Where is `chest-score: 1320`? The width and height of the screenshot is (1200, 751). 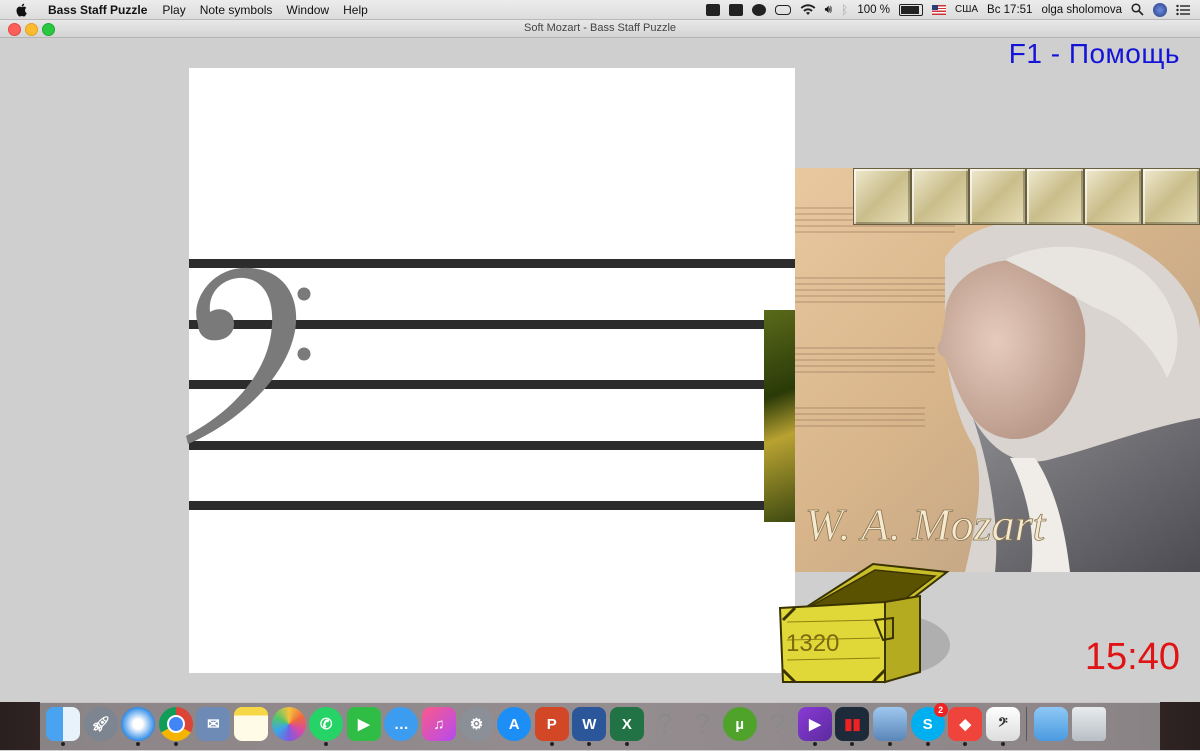
chest-score: 1320 is located at coordinates (813, 643).